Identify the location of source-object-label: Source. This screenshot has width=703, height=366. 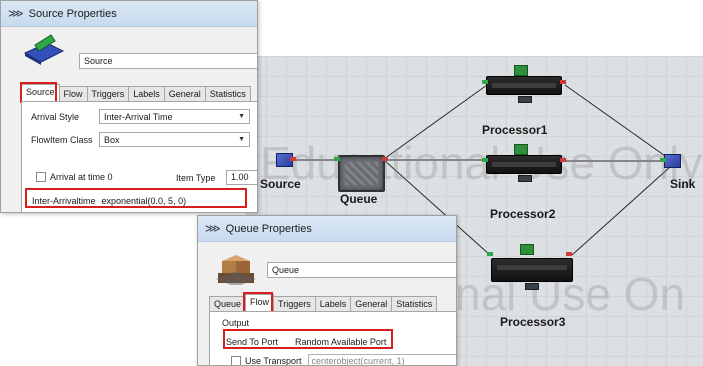
(280, 184).